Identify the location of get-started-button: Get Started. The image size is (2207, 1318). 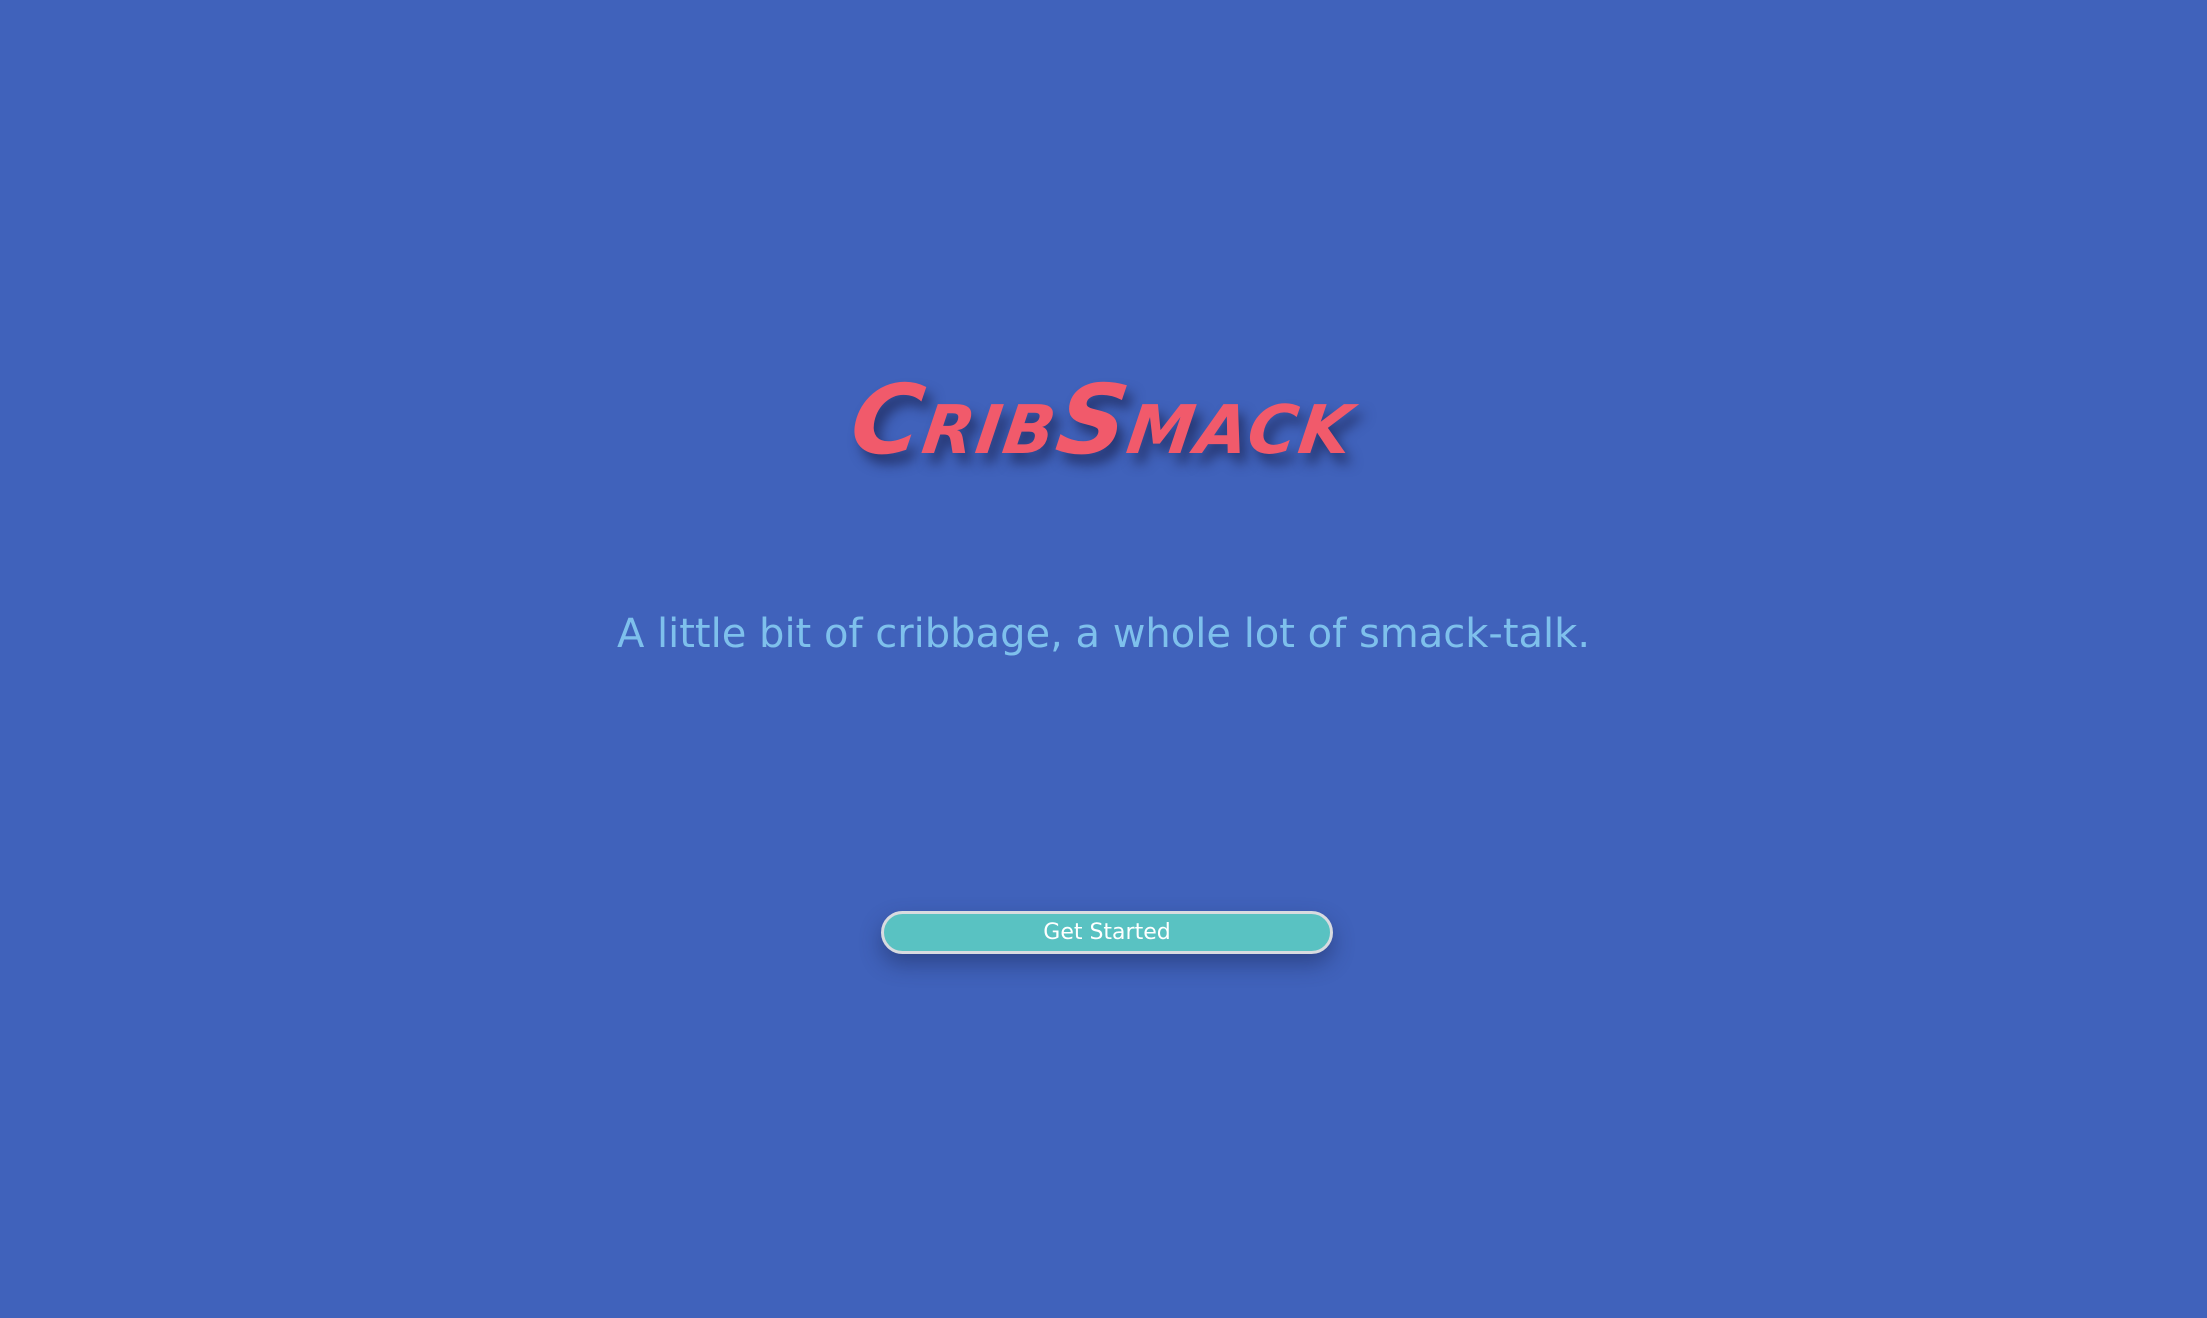
(1107, 932).